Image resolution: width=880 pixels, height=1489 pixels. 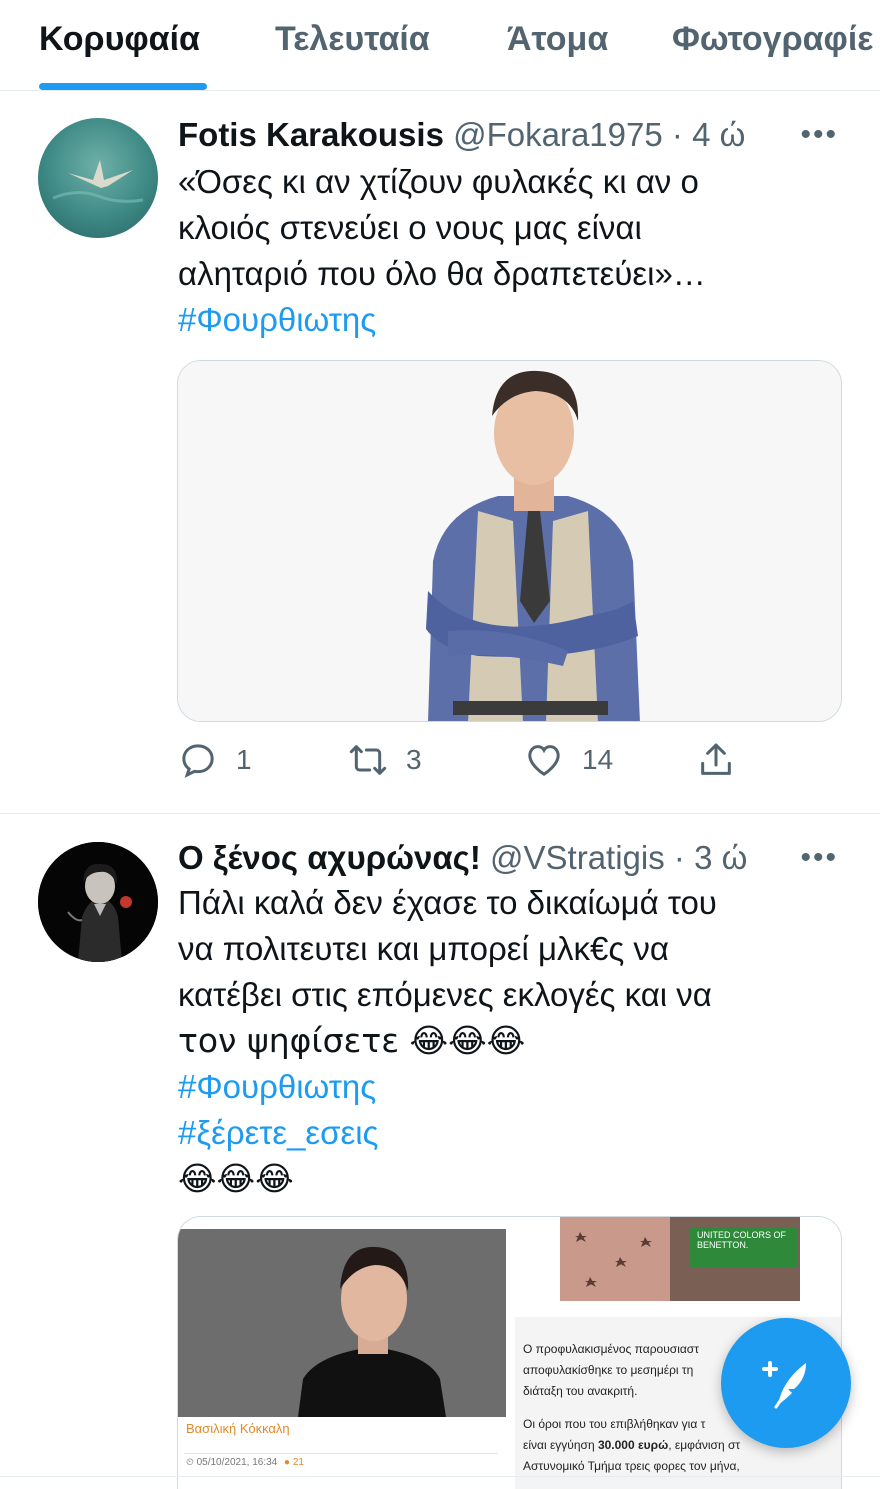 What do you see at coordinates (410, 227) in the screenshot?
I see `tweet-text-line: κλοιός στενεύει ο νους μας είναι` at bounding box center [410, 227].